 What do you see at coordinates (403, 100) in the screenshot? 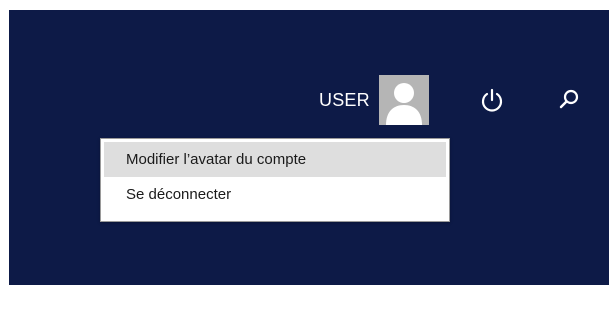
I see `user-avatar-icon` at bounding box center [403, 100].